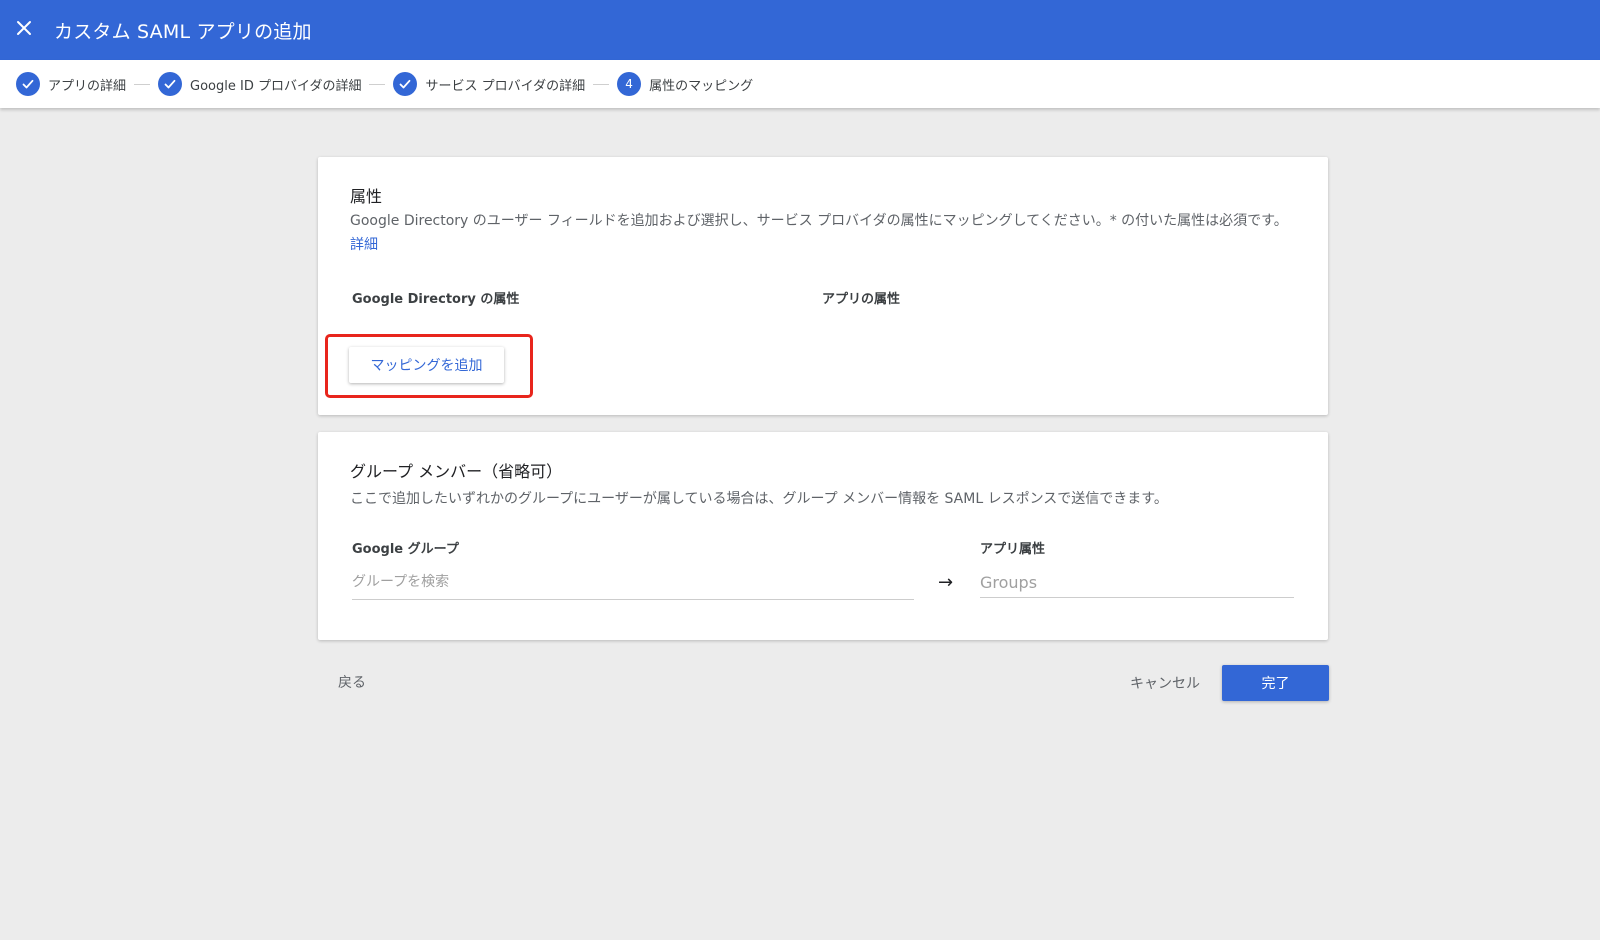 This screenshot has width=1600, height=940. I want to click on close-button, so click(24, 30).